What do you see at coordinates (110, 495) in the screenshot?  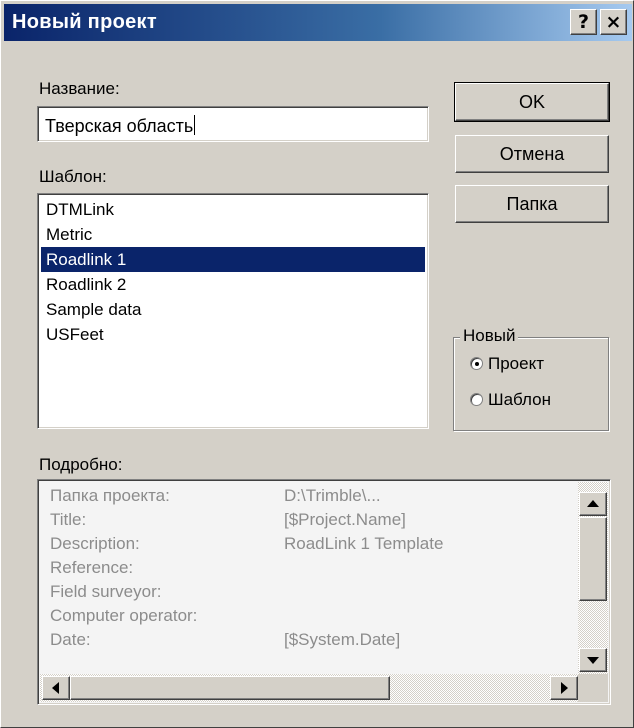 I see `detail-key: Папка проекта:` at bounding box center [110, 495].